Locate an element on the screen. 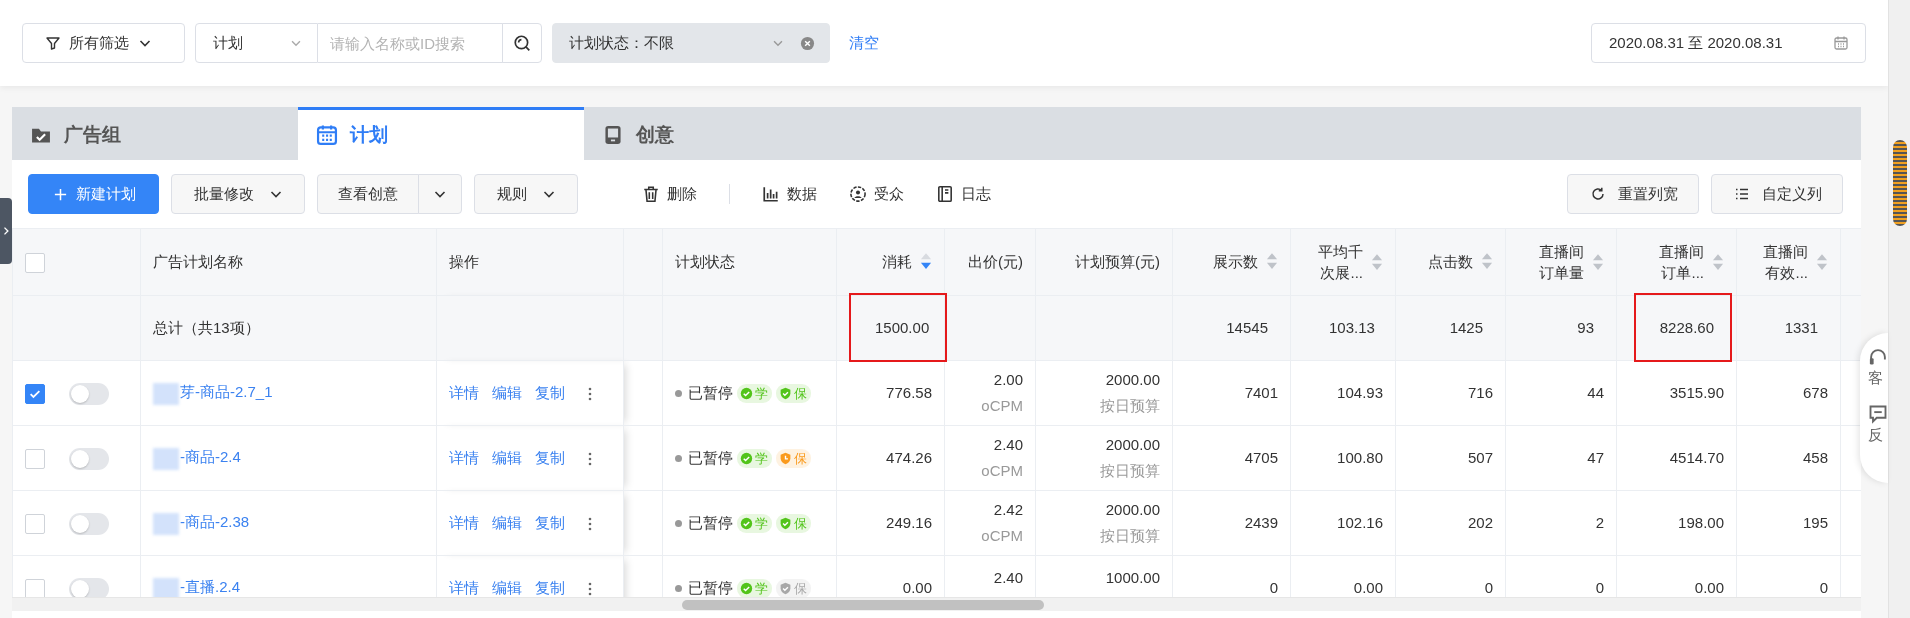  table-cell: 195 is located at coordinates (1815, 522).